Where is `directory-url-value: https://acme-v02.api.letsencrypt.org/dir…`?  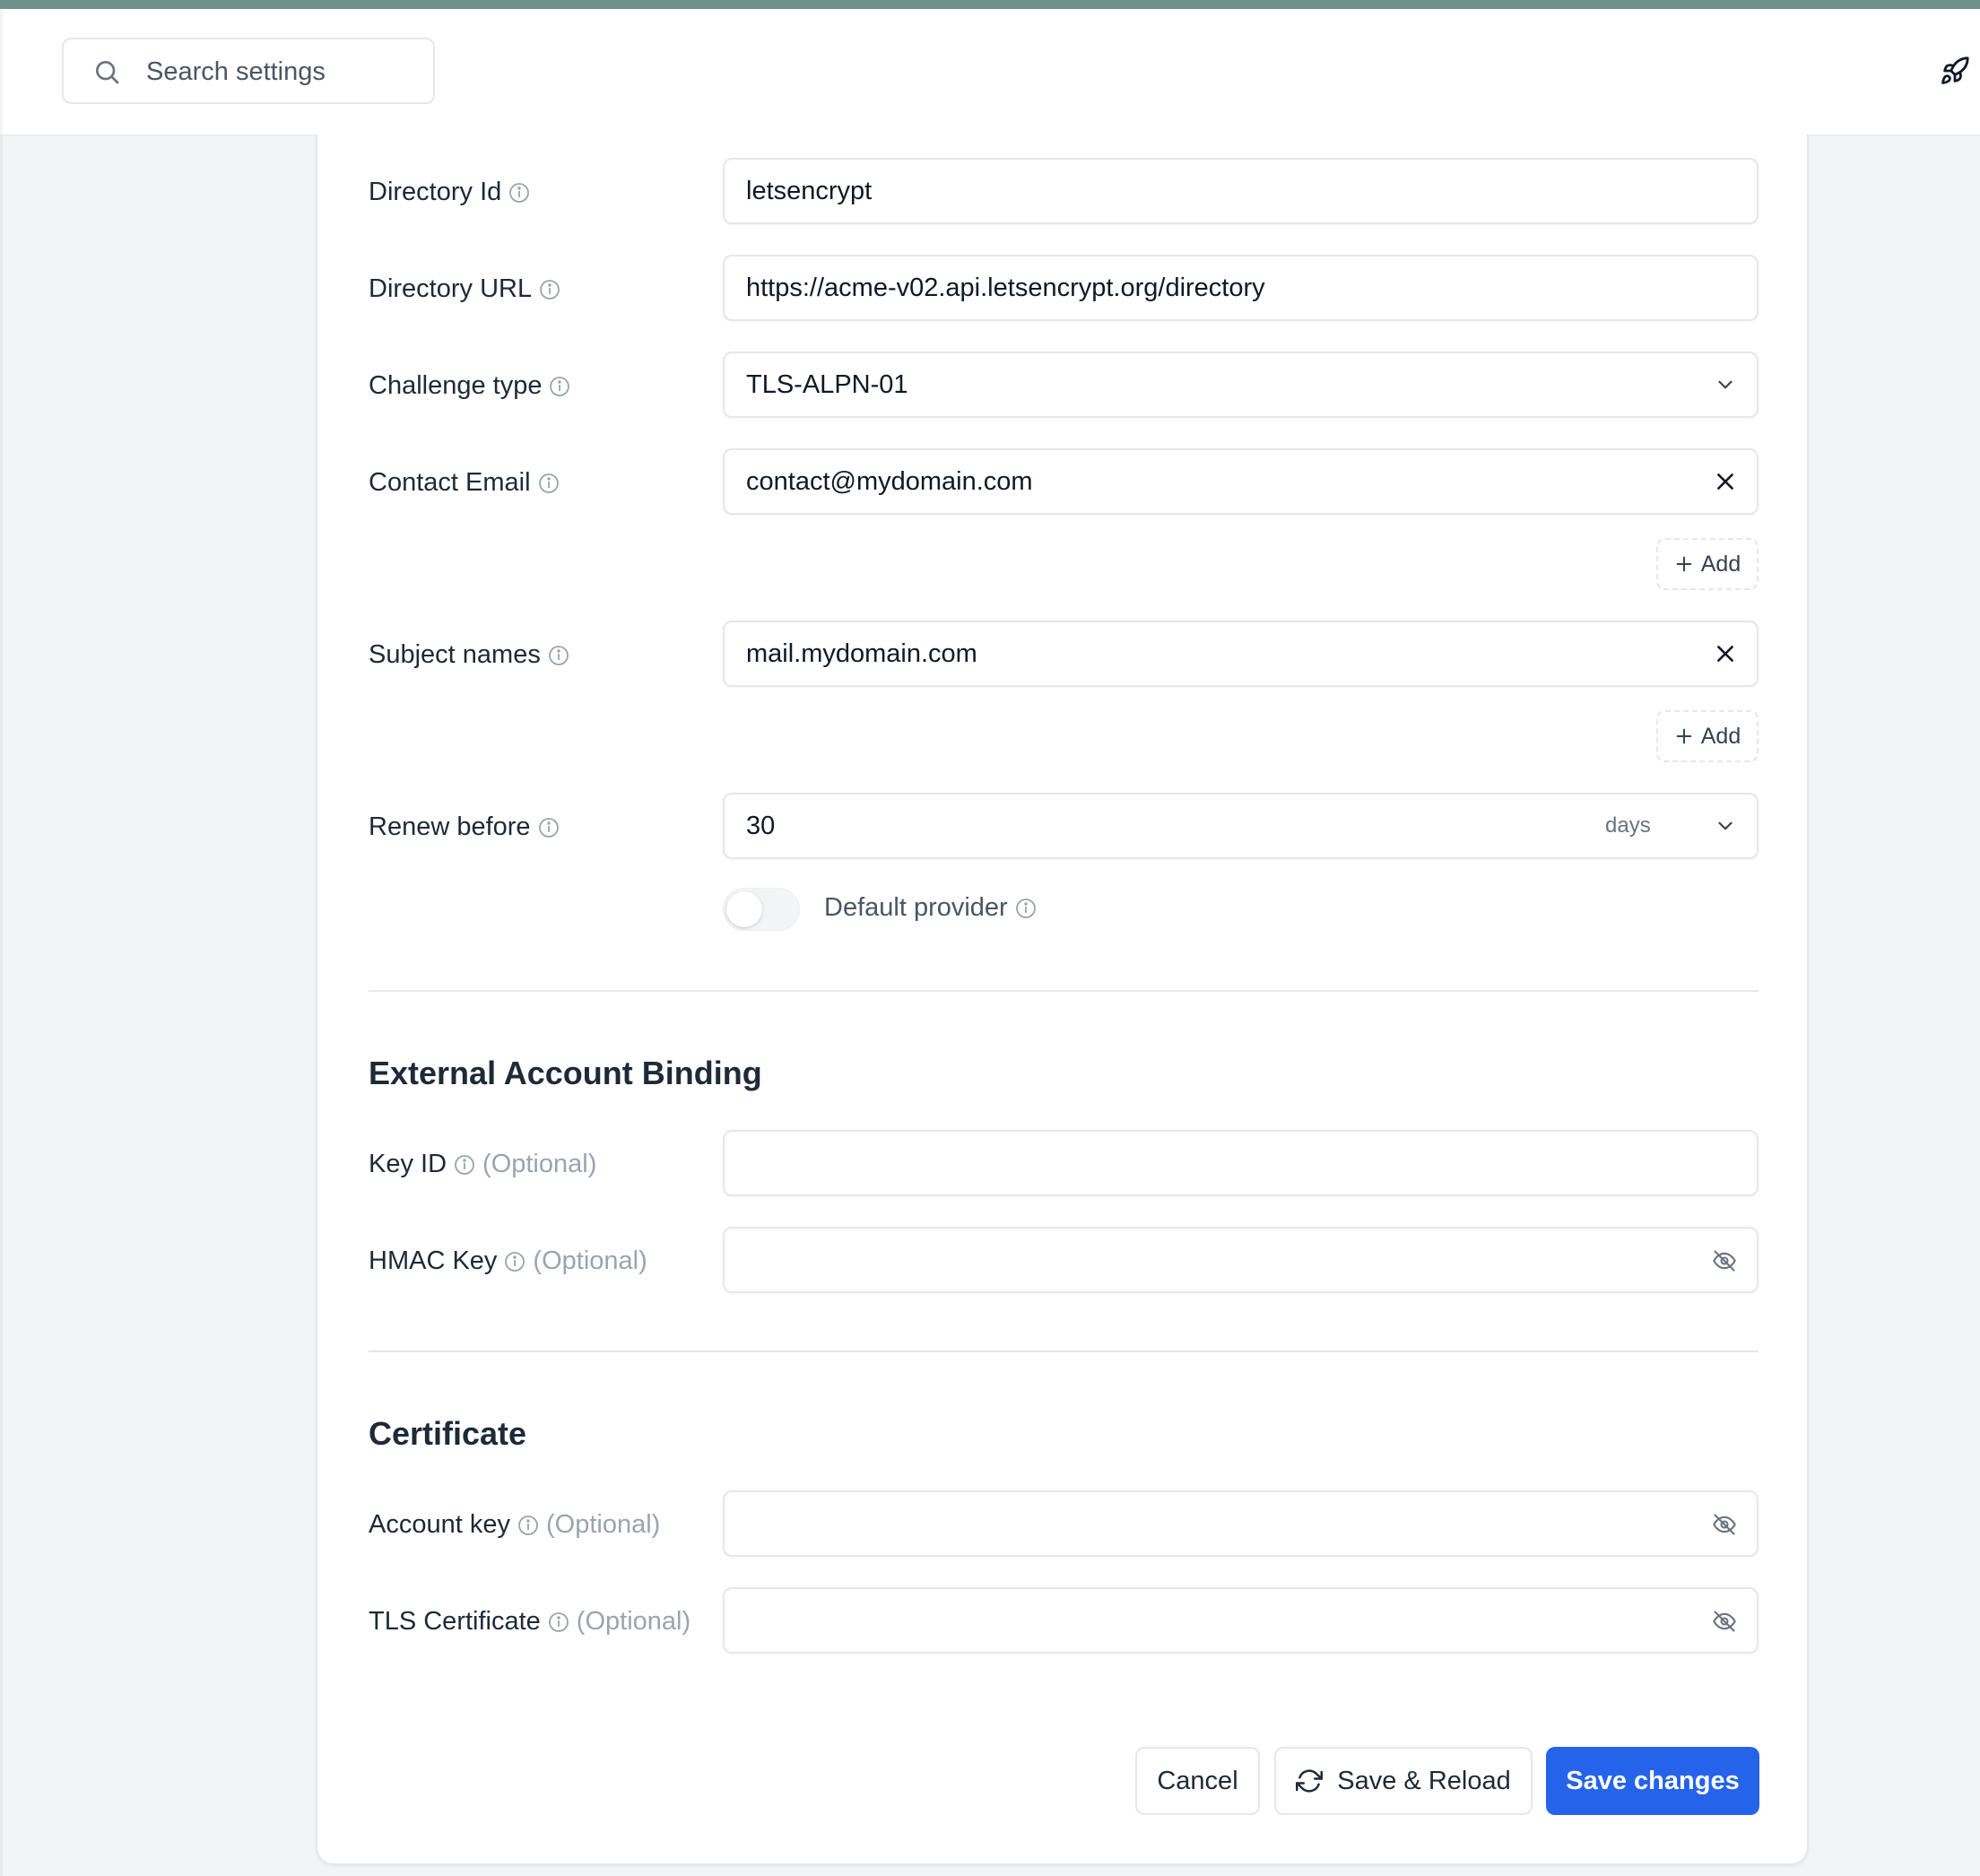
directory-url-value: https://acme-v02.api.letsencrypt.org/dir… is located at coordinates (1005, 288).